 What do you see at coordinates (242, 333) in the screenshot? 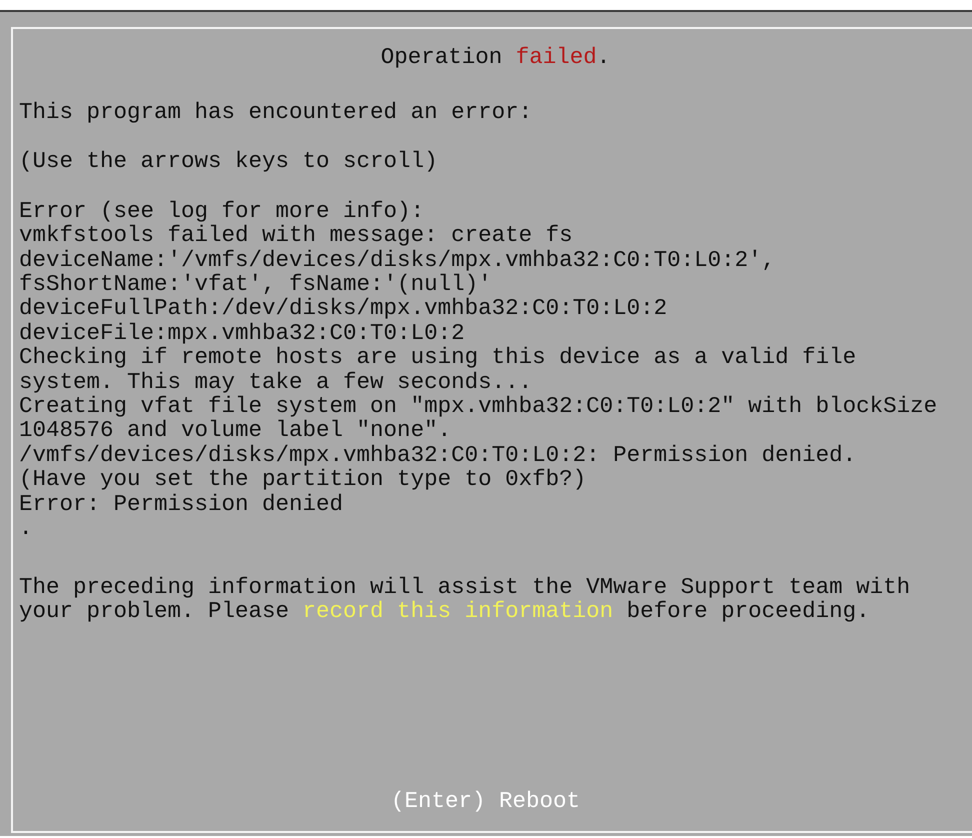
I see `log-line: deviceFile:mpx.vmhba32:C0:T0:L0:2` at bounding box center [242, 333].